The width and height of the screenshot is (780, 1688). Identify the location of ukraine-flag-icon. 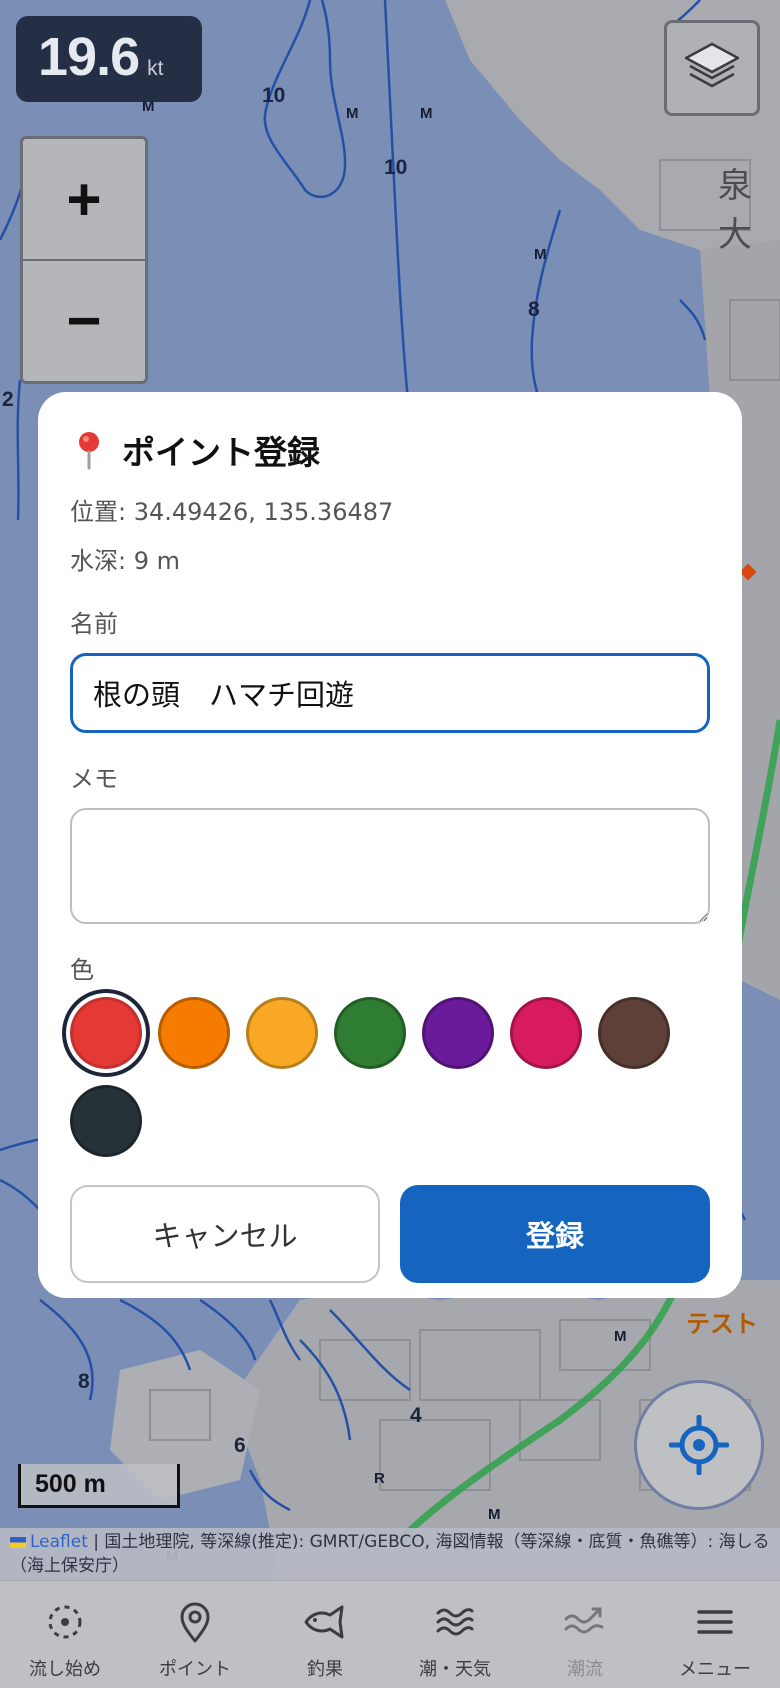
(18, 1542).